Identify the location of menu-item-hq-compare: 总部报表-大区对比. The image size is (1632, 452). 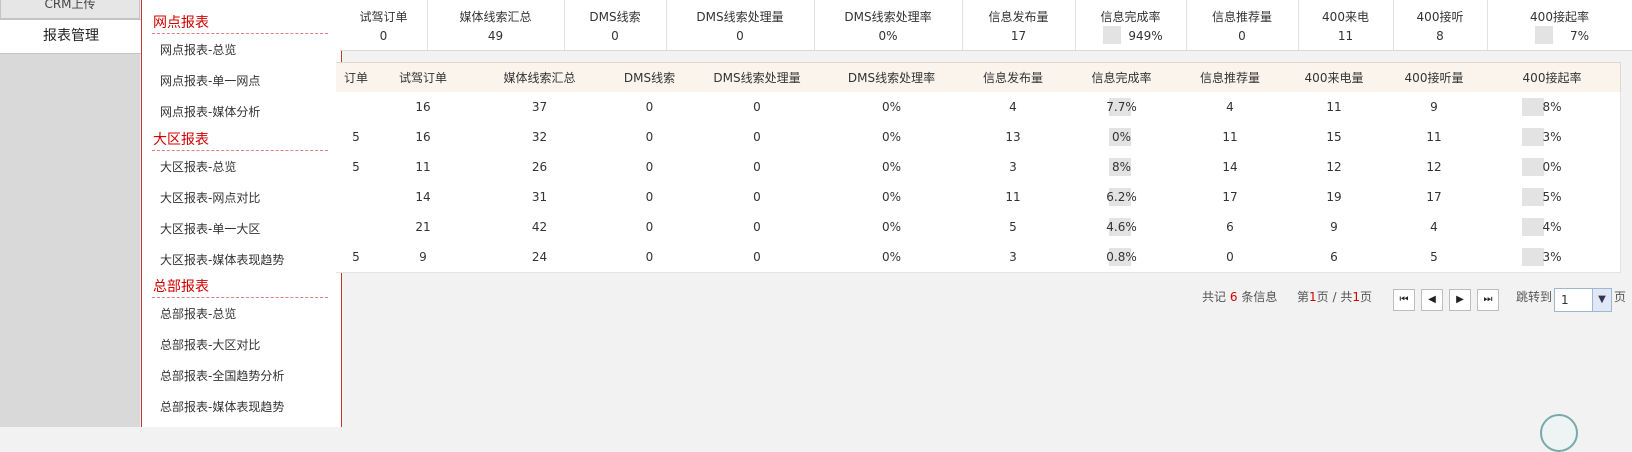
(210, 344).